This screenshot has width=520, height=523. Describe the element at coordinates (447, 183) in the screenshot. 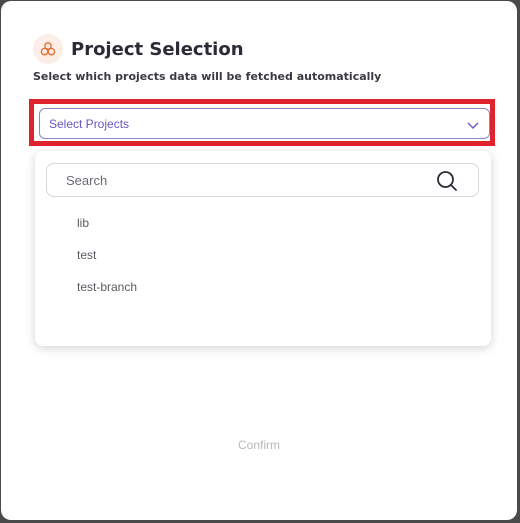

I see `search-icon` at that location.